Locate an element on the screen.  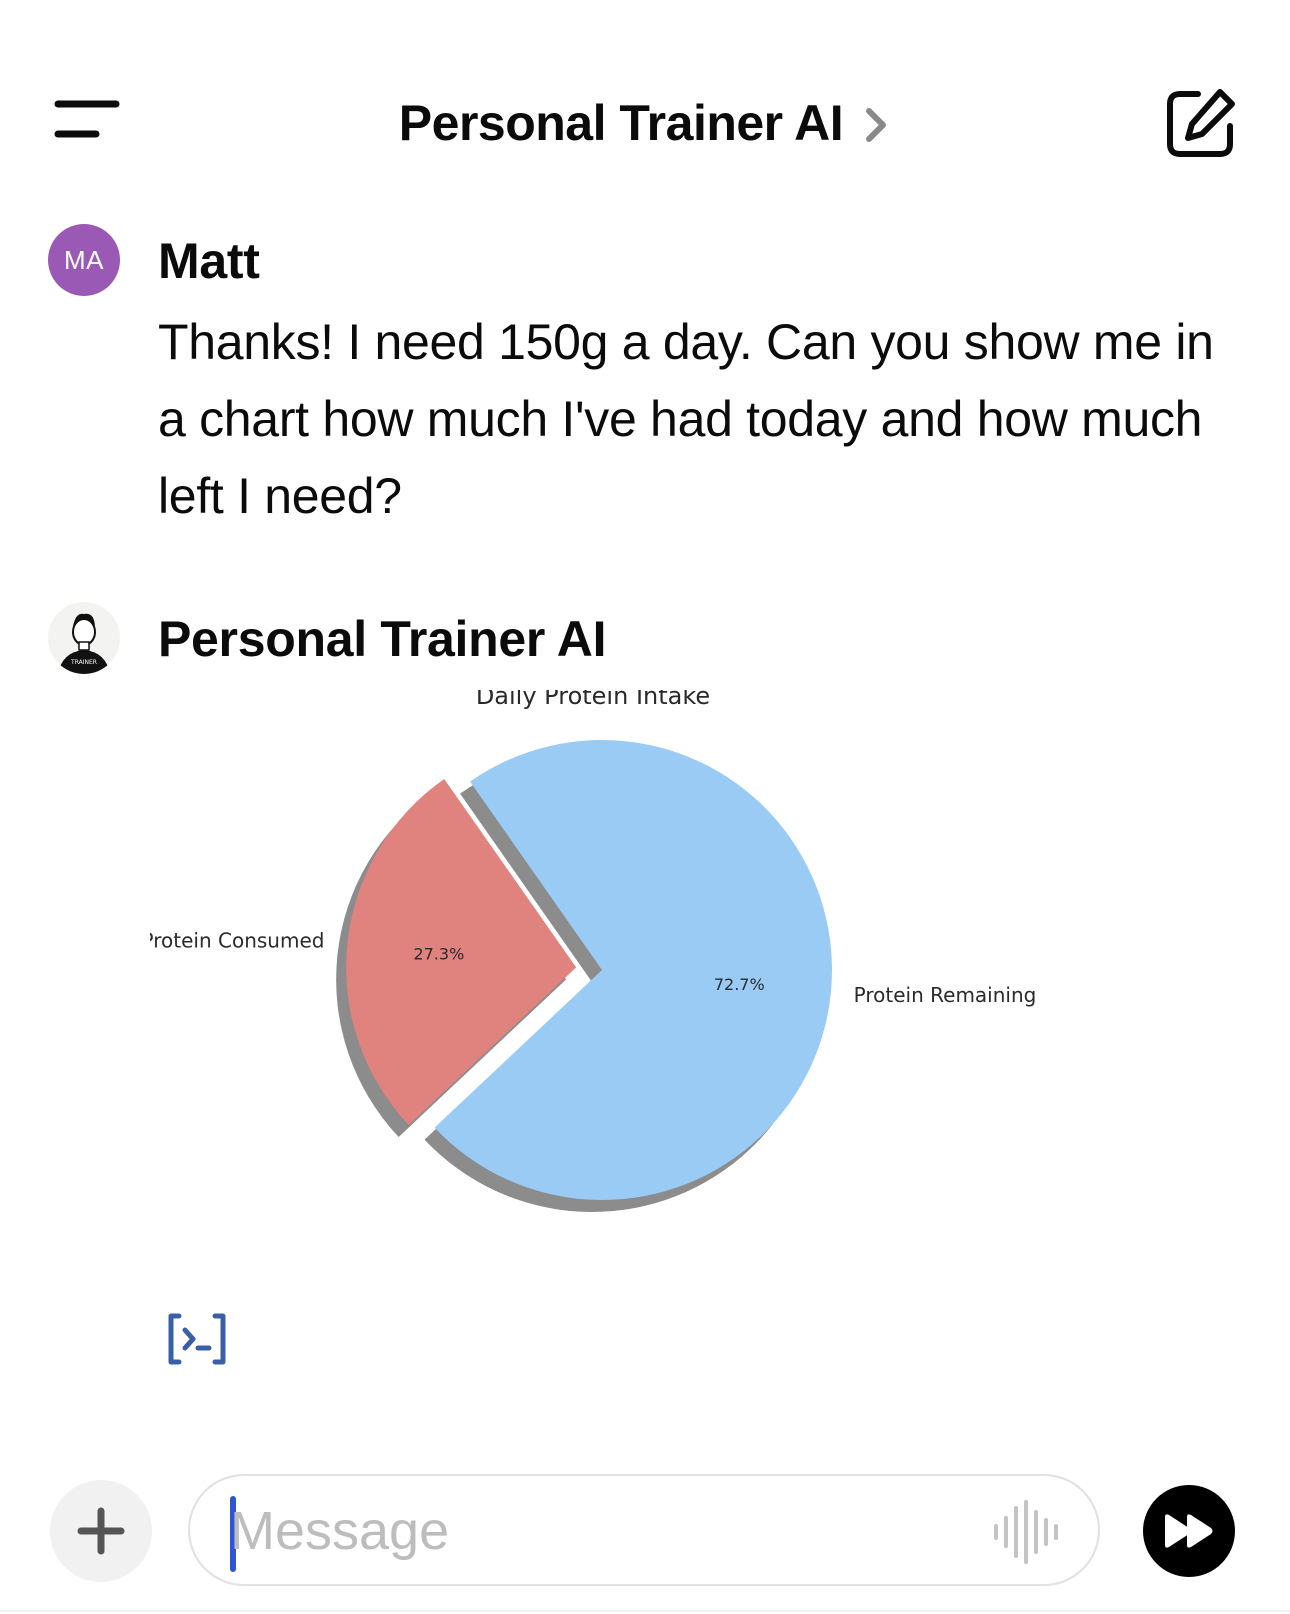
trainer-avatar: TRAINER is located at coordinates (84, 638).